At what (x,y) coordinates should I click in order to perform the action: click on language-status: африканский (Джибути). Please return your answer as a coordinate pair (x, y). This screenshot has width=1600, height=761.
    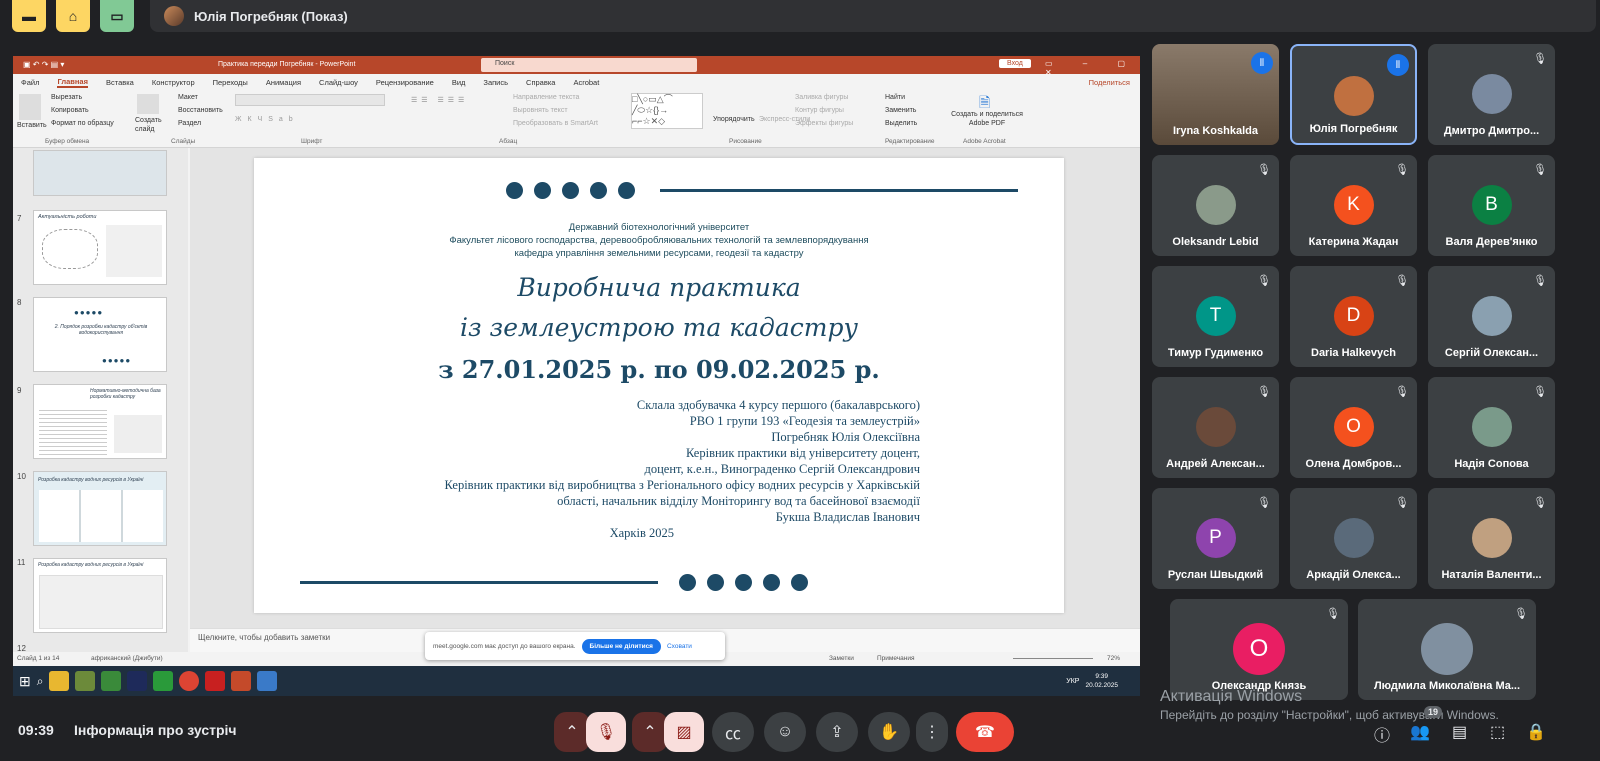
    Looking at the image, I should click on (127, 658).